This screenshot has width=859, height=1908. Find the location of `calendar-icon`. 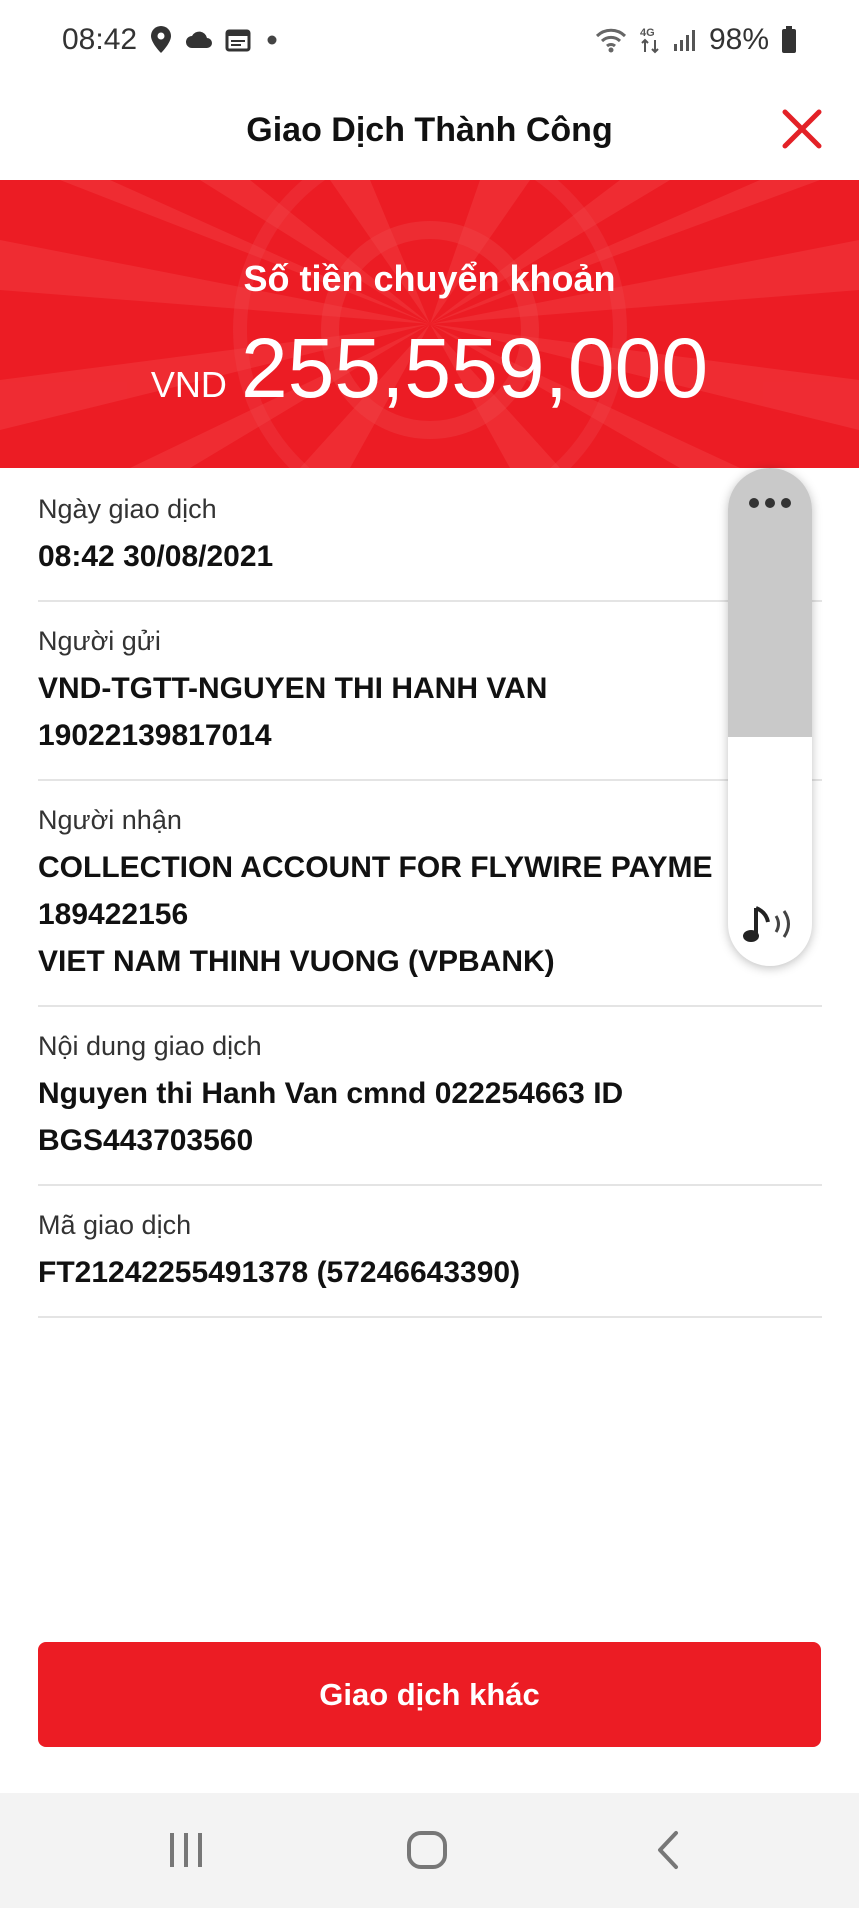

calendar-icon is located at coordinates (238, 40).